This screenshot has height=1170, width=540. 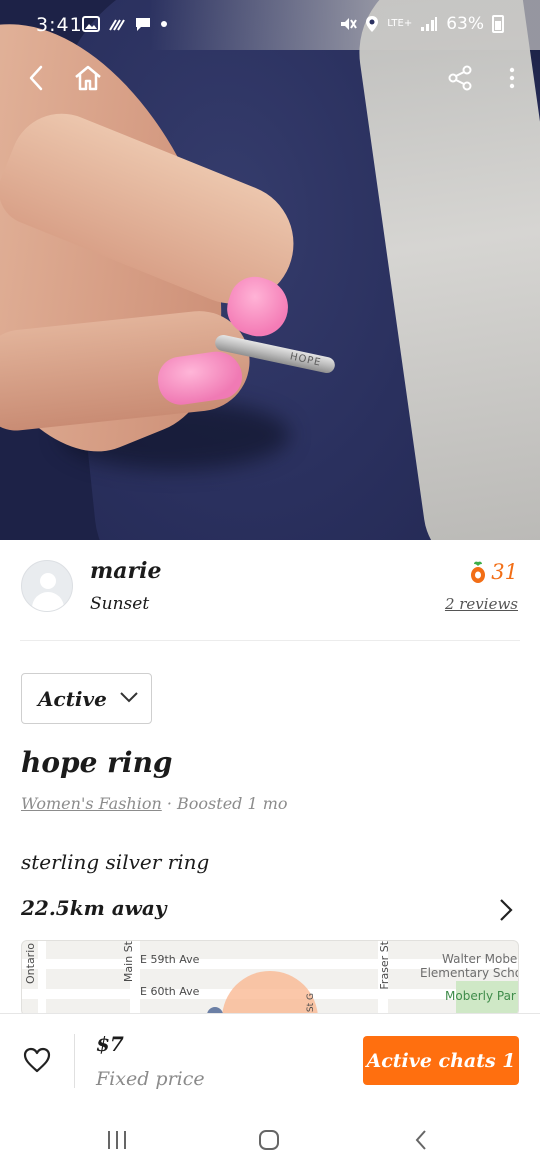 I want to click on dot-icon, so click(x=164, y=24).